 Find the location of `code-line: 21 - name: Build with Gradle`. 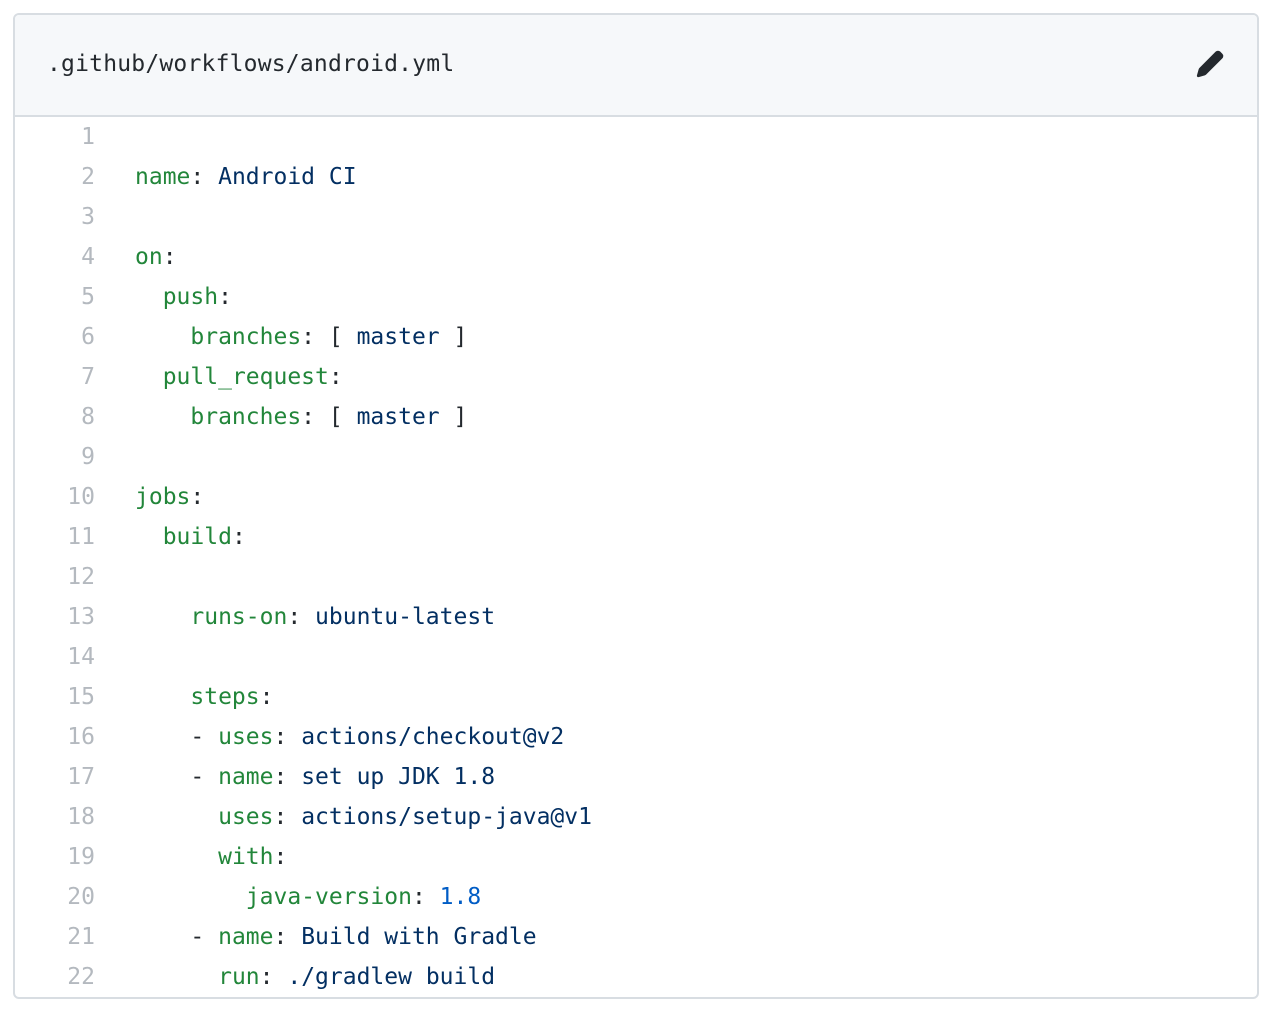

code-line: 21 - name: Build with Gradle is located at coordinates (636, 937).